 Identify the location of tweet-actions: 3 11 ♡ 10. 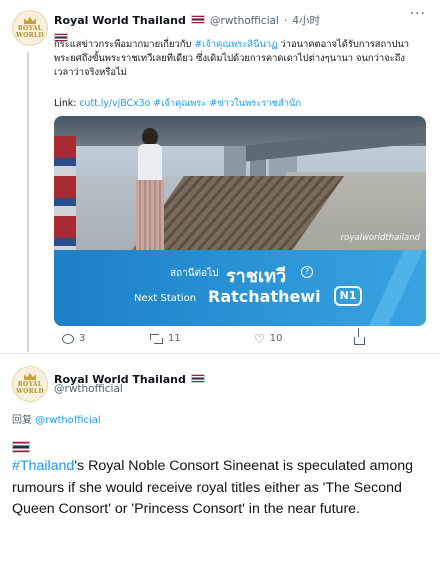
(219, 338).